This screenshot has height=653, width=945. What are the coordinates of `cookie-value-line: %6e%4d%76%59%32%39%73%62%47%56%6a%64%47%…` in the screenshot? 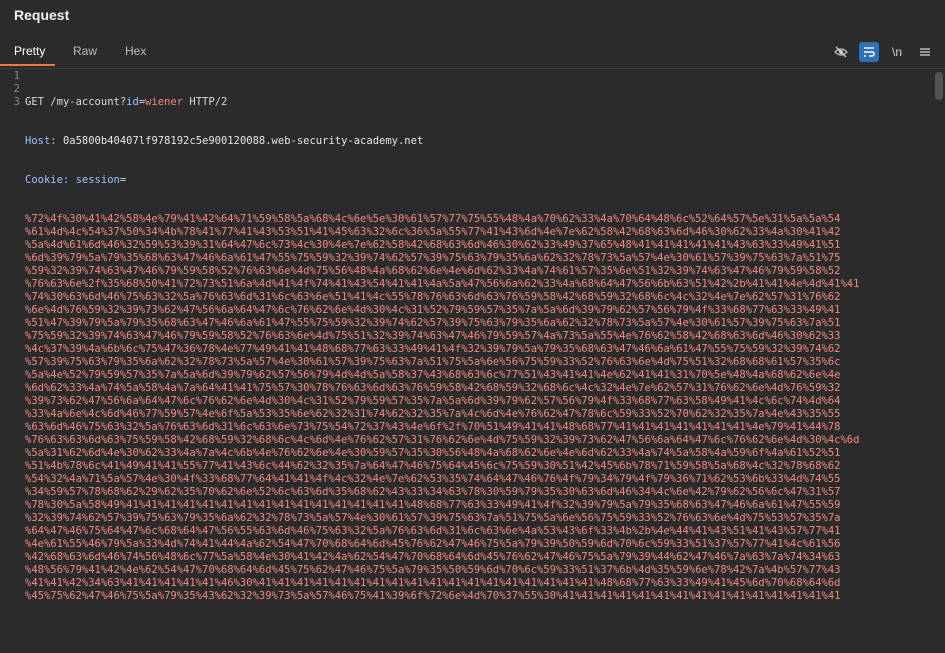 It's located at (433, 310).